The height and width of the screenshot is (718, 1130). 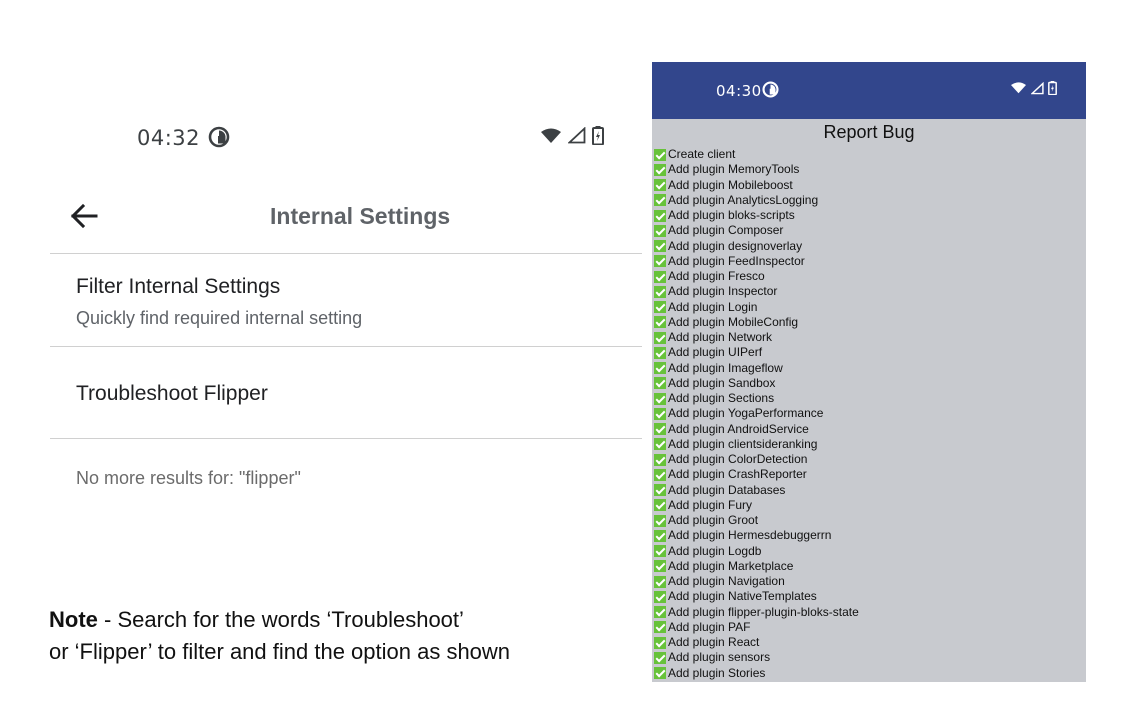 What do you see at coordinates (869, 246) in the screenshot?
I see `report-list-item: Add plugin designoverlay` at bounding box center [869, 246].